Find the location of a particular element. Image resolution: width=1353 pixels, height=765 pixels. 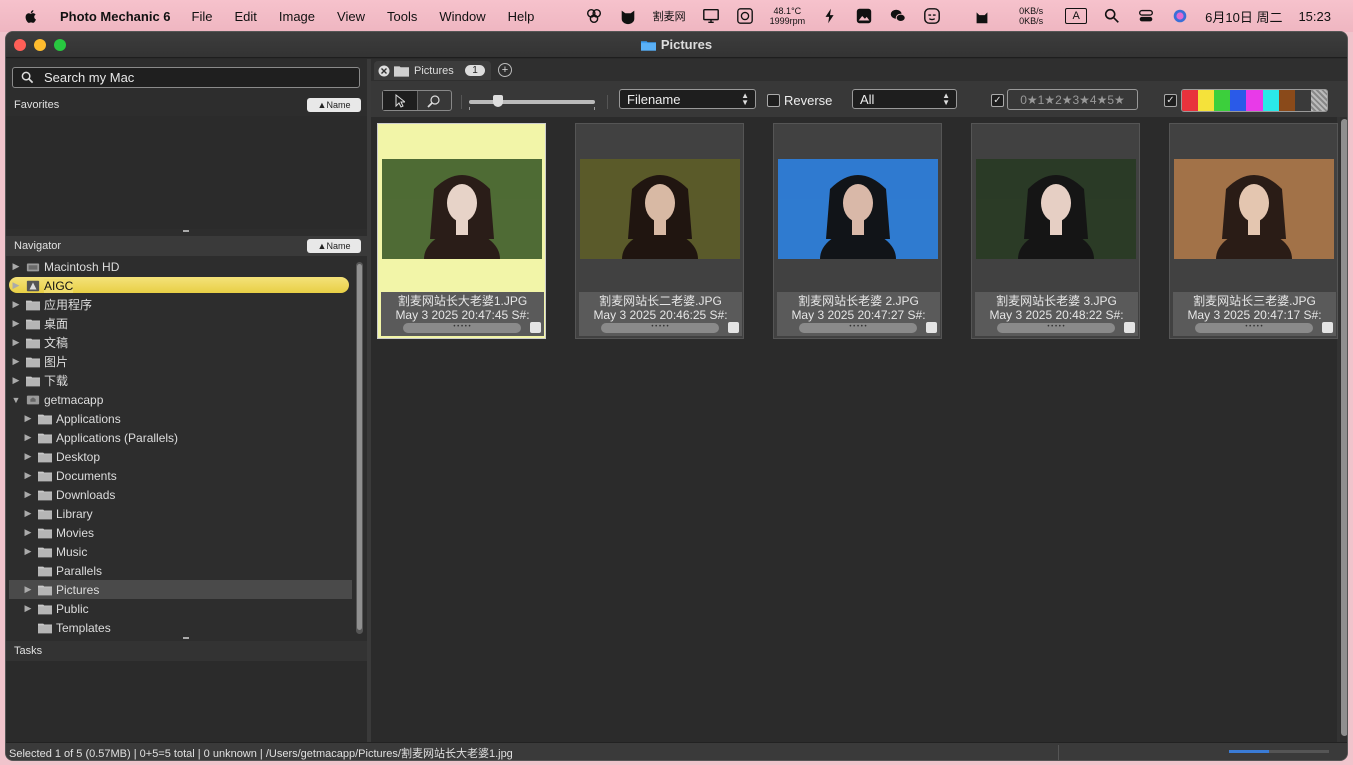

navigator-resize-handle is located at coordinates (186, 638).